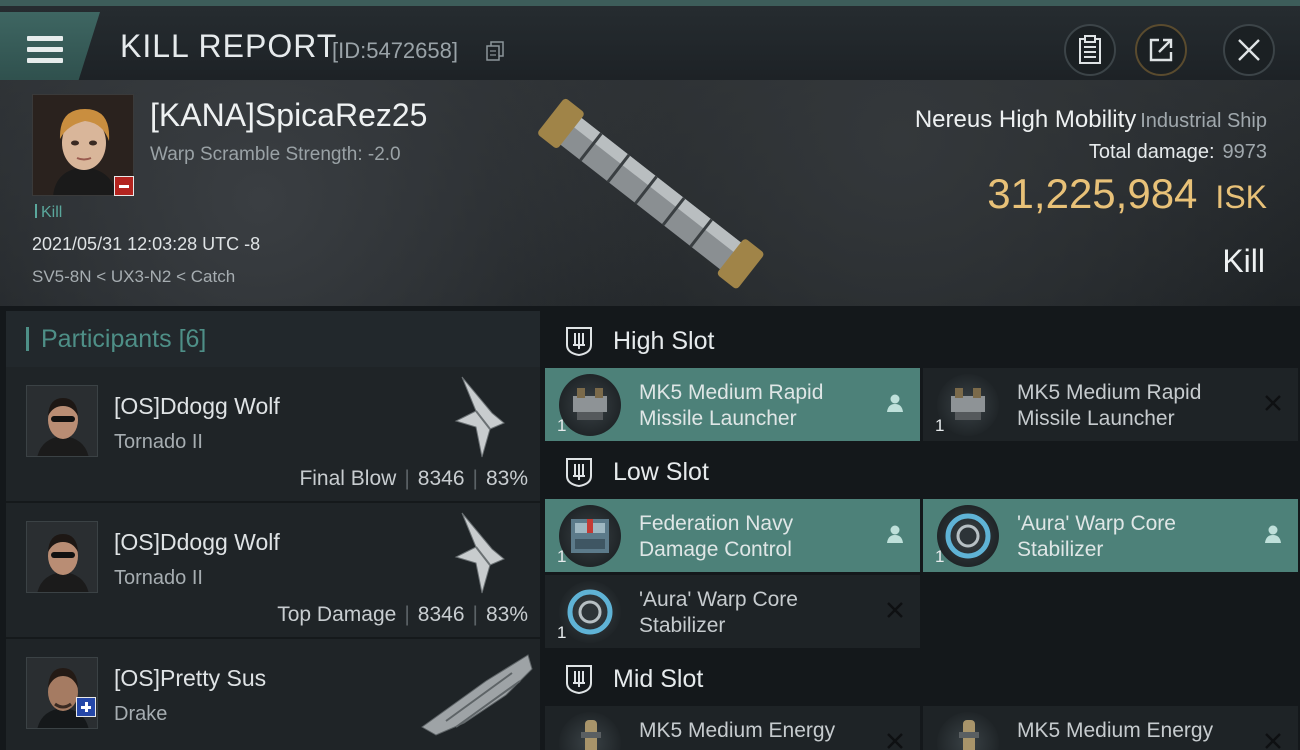 This screenshot has width=1300, height=750. I want to click on close-button, so click(1249, 50).